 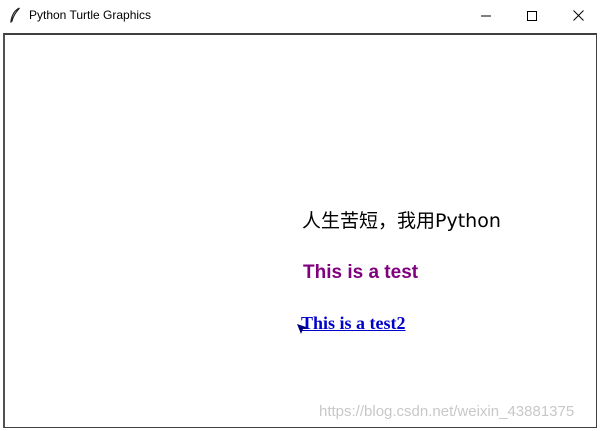 I want to click on close-icon, so click(x=578, y=15).